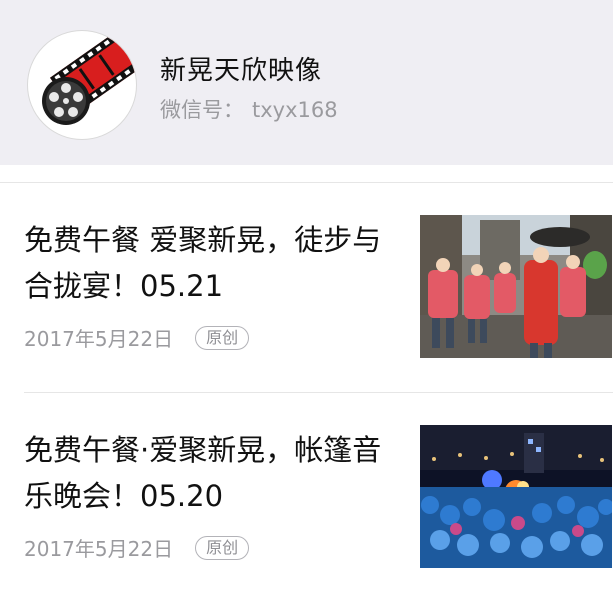  What do you see at coordinates (249, 109) in the screenshot?
I see `account-id-row: 微信号： txyx168` at bounding box center [249, 109].